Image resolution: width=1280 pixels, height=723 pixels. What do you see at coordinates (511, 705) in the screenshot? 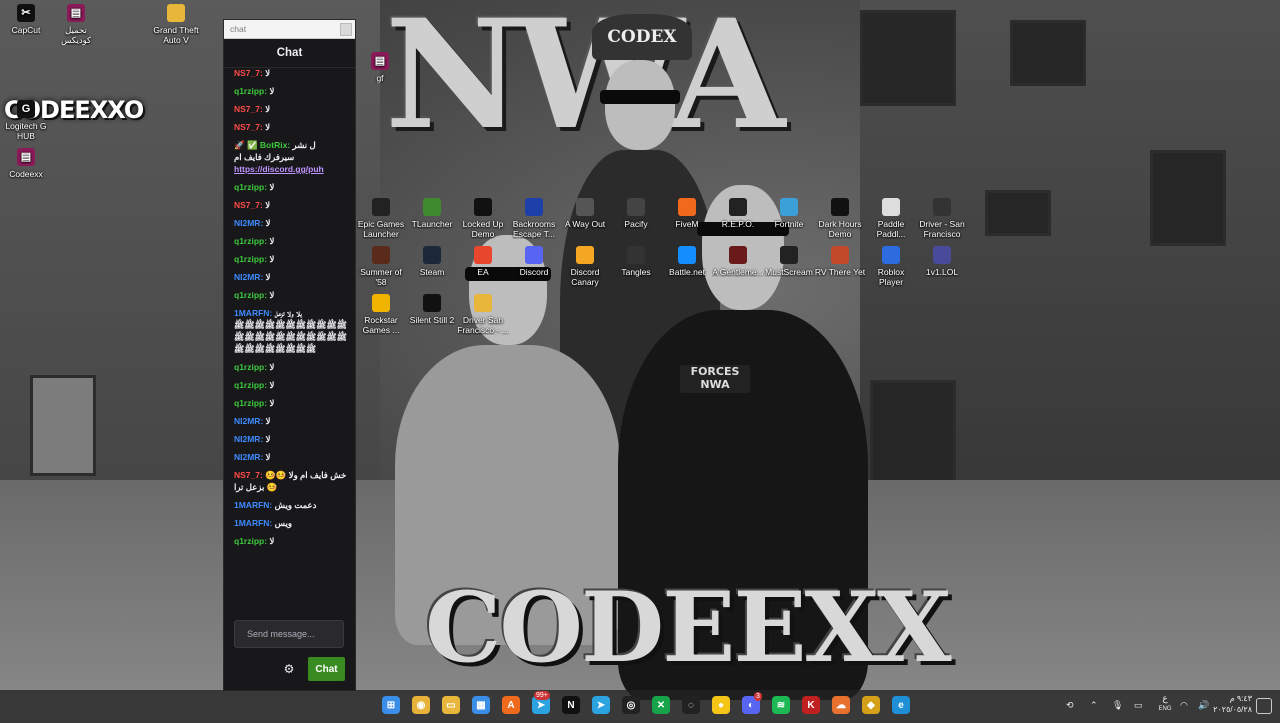
I see `fivem-icon: A` at bounding box center [511, 705].